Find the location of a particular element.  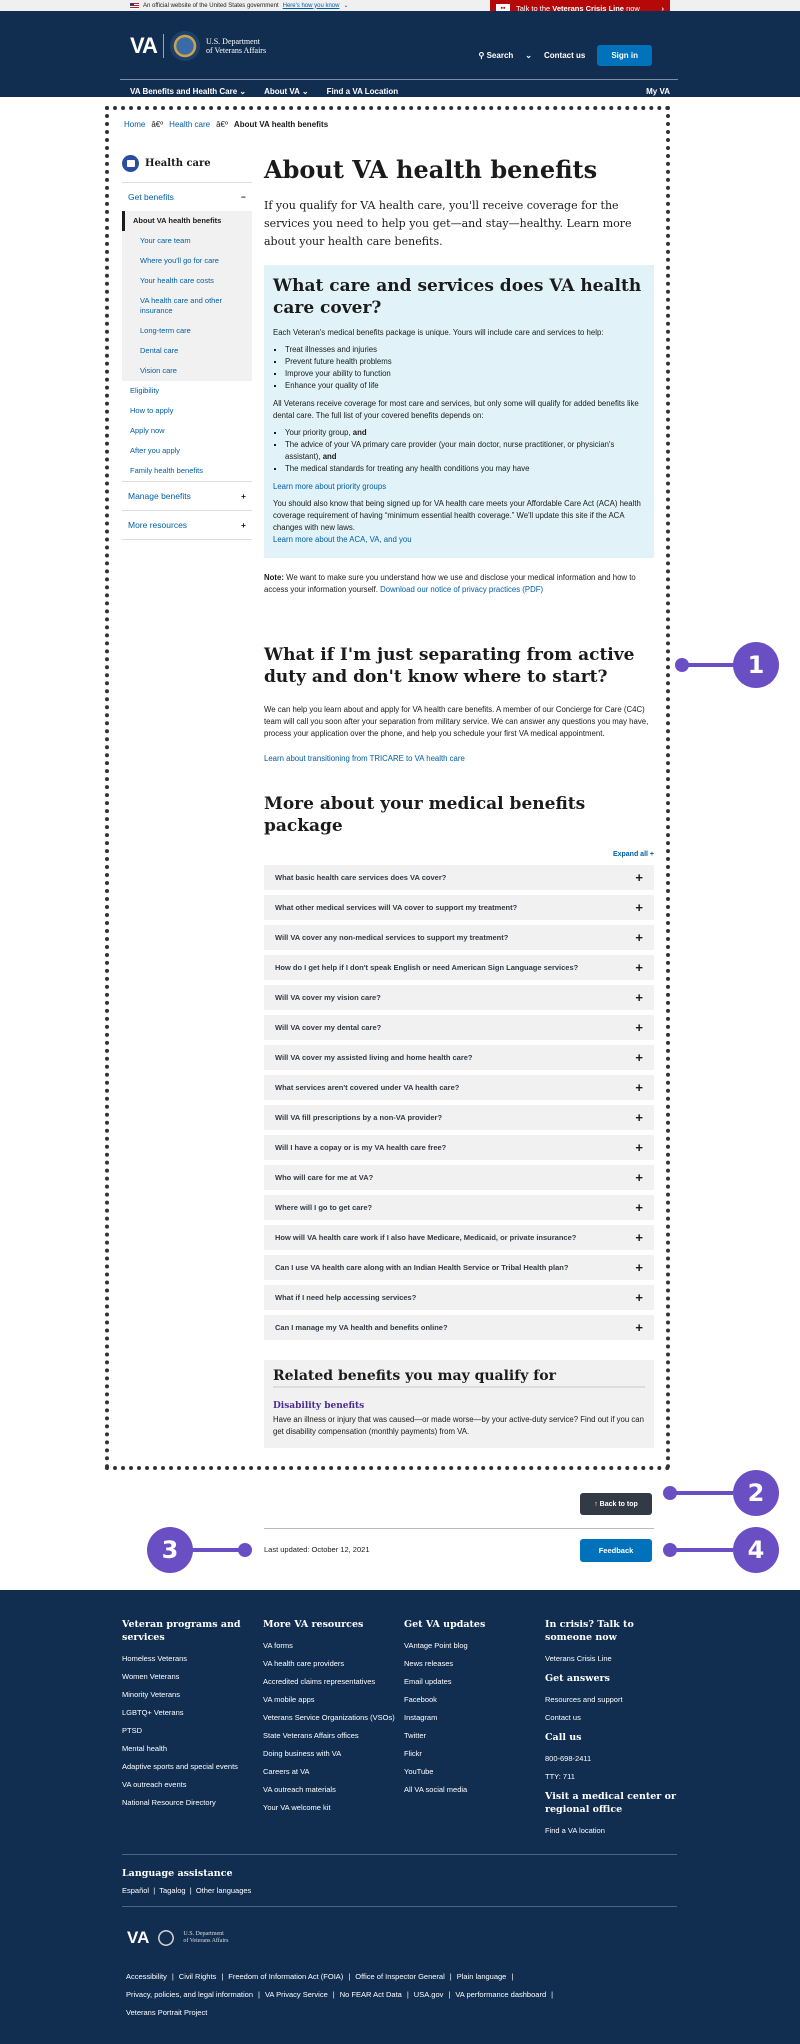

sidebar-item-active: About VA health benefits is located at coordinates (187, 221).